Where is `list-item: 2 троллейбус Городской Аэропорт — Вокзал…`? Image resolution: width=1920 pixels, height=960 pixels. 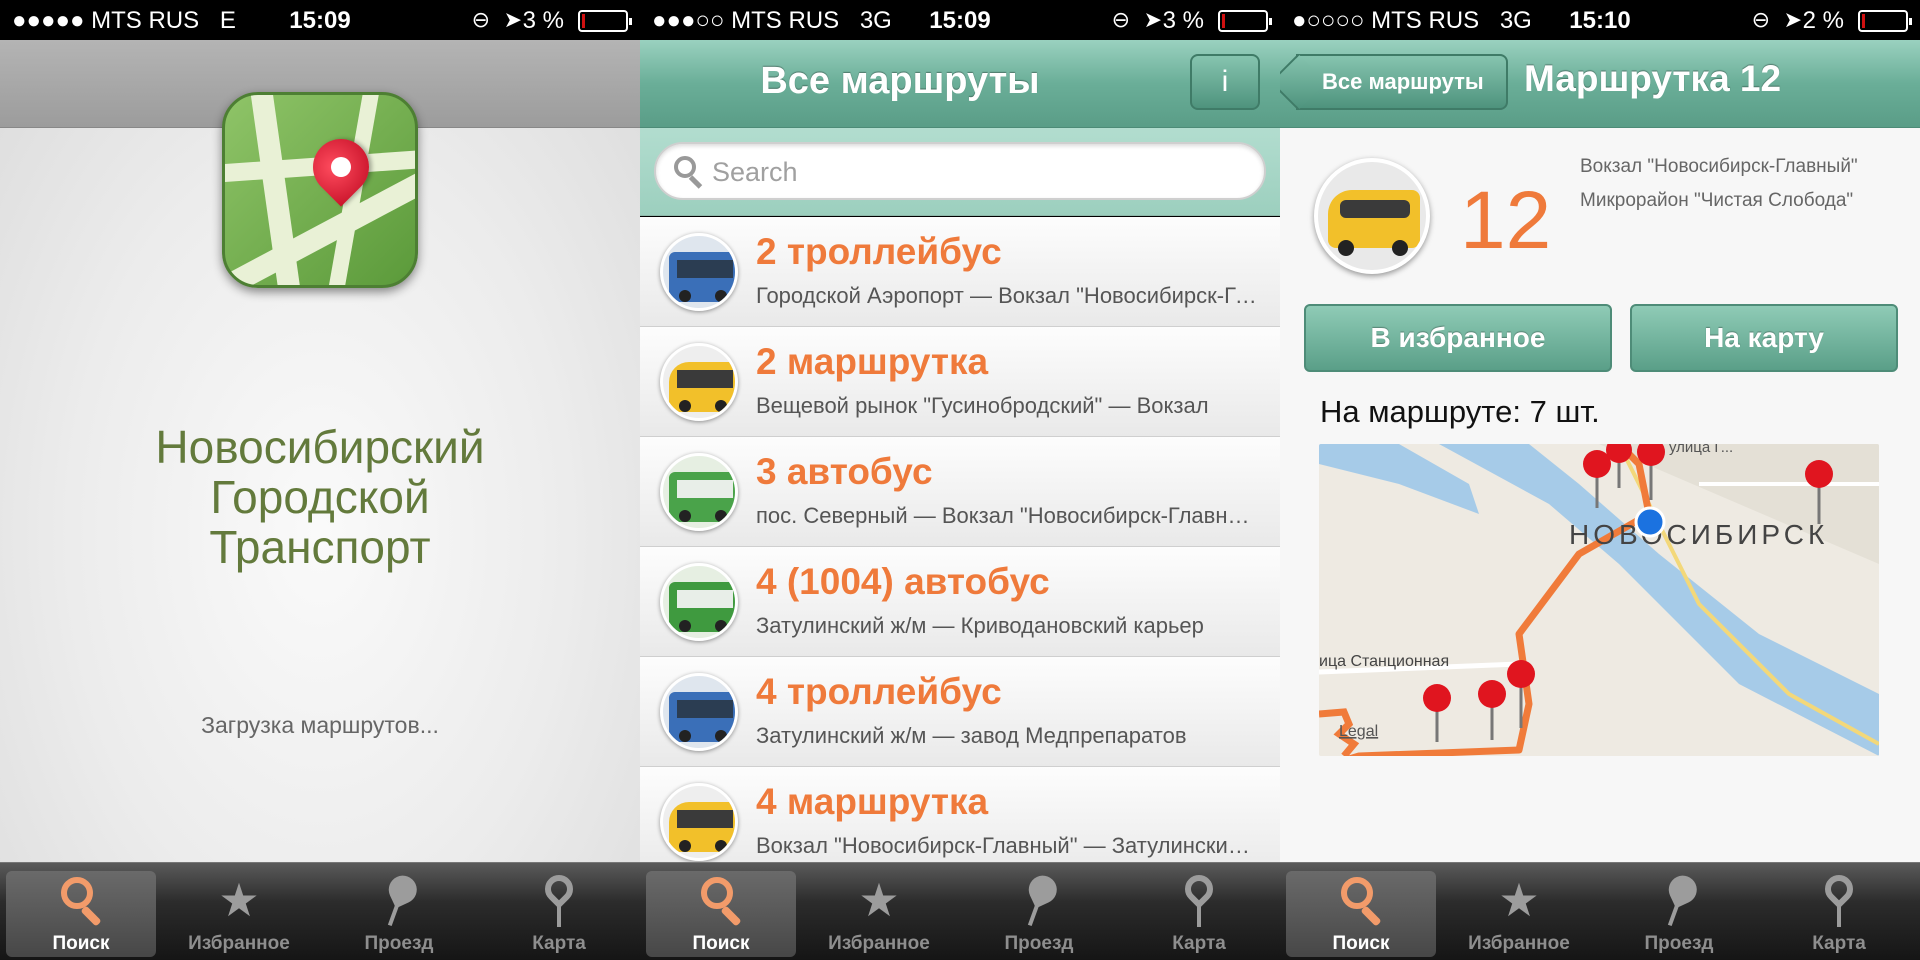
list-item: 2 троллейбус Городской Аэропорт — Вокзал… is located at coordinates (960, 272).